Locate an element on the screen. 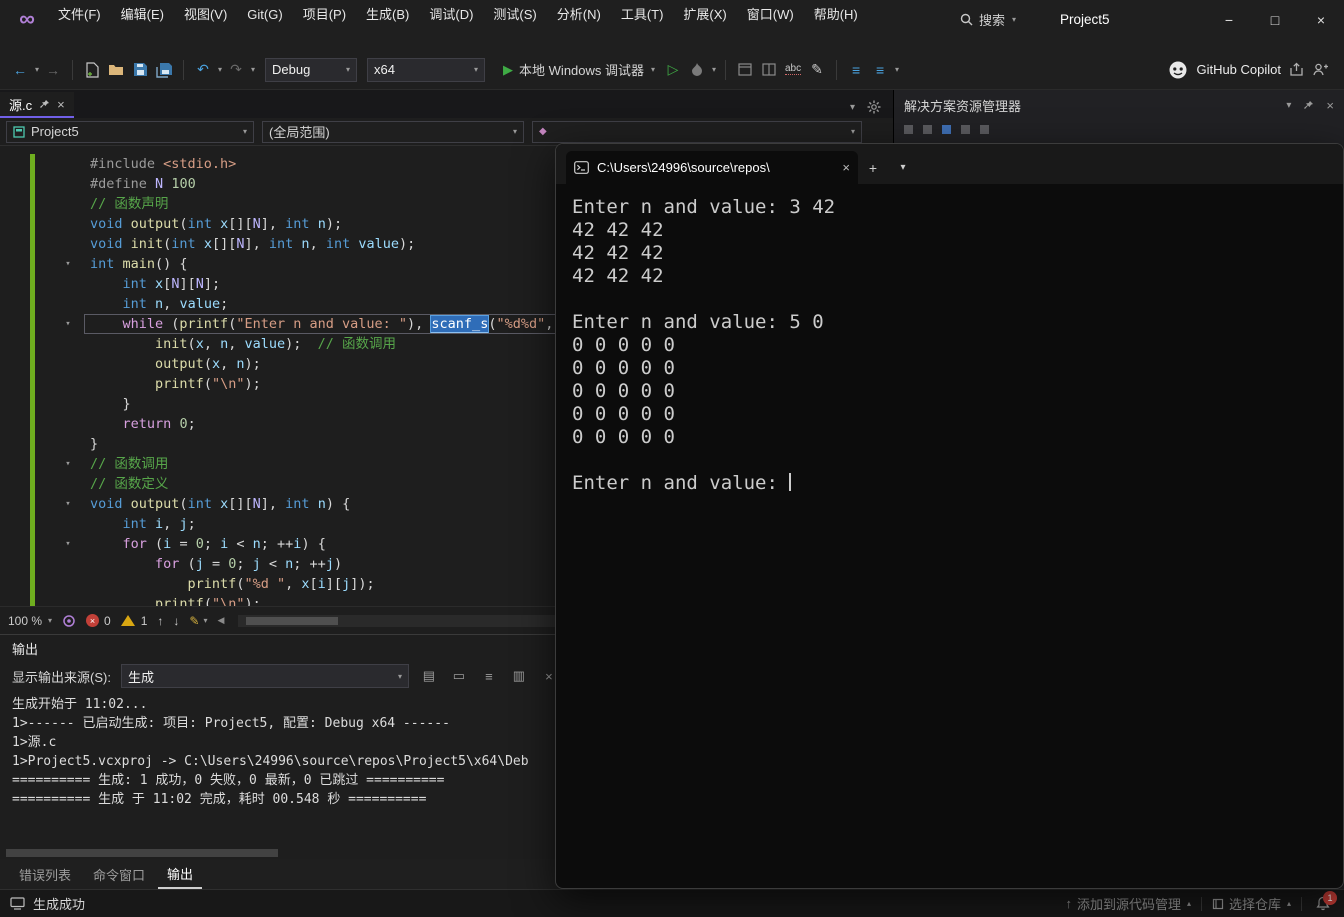  watch-window-button is located at coordinates (745, 70).